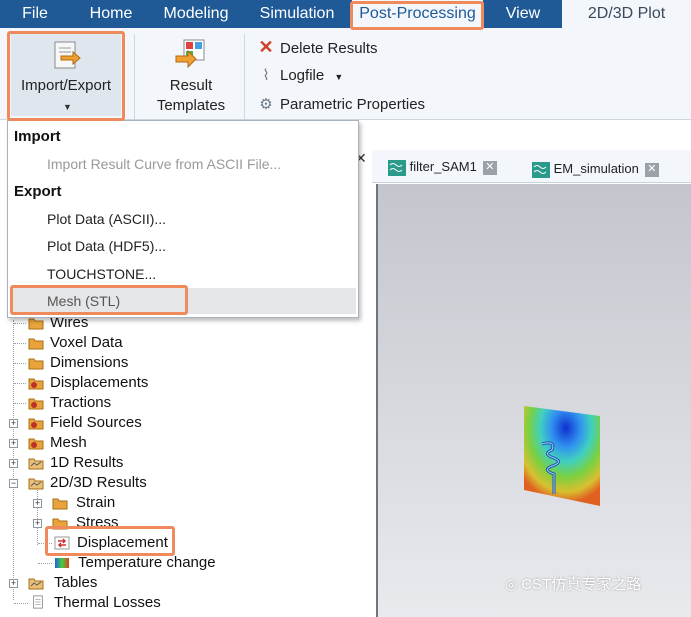 This screenshot has width=691, height=617. What do you see at coordinates (96, 502) in the screenshot?
I see `tree-item-label: Strain` at bounding box center [96, 502].